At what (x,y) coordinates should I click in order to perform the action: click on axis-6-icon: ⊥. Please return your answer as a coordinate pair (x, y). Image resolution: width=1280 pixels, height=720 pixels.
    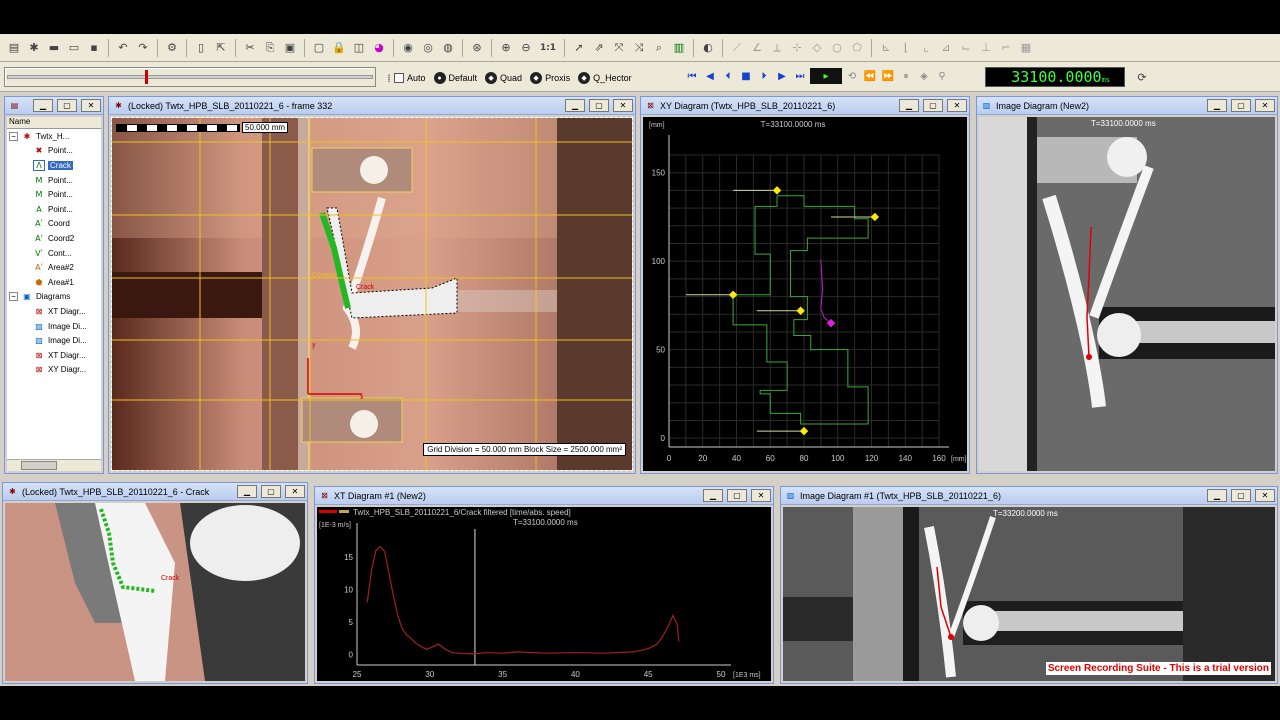
    Looking at the image, I should click on (986, 48).